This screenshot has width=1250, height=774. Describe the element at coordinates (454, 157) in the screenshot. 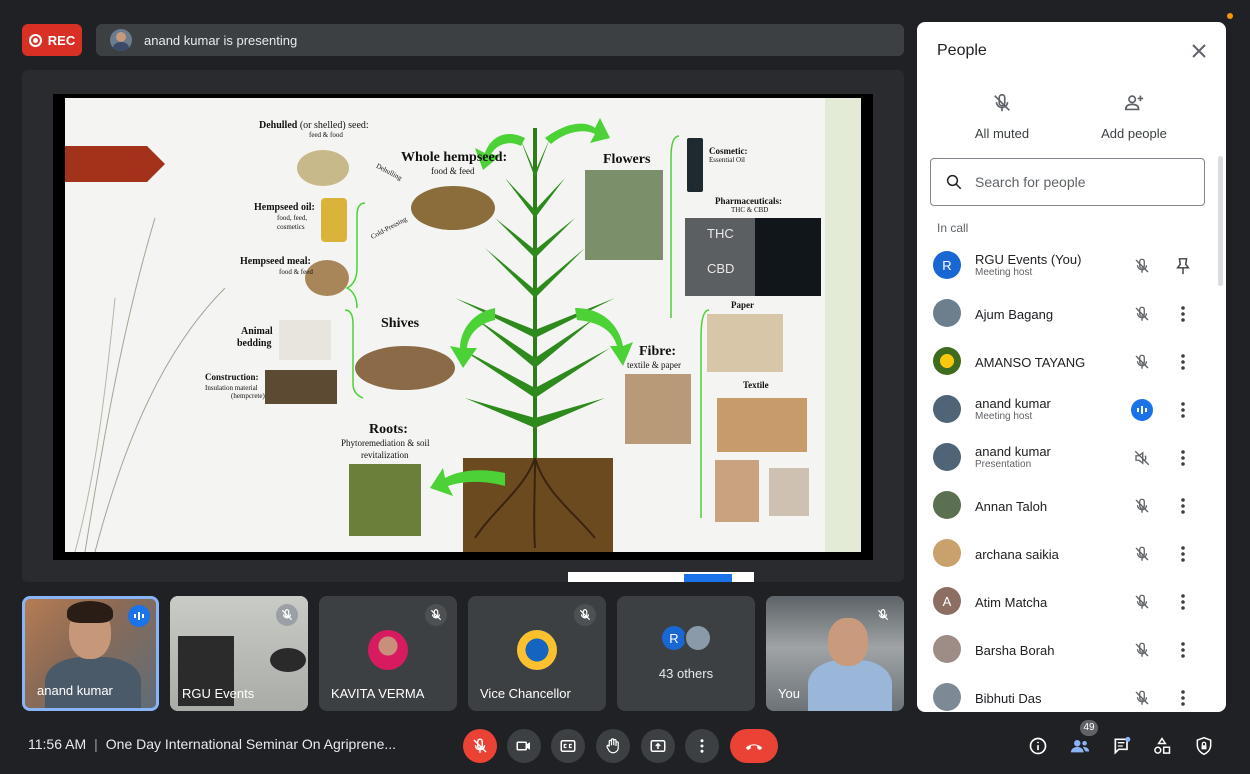

I see `whole-hempseed-title: Whole hempseed:` at that location.